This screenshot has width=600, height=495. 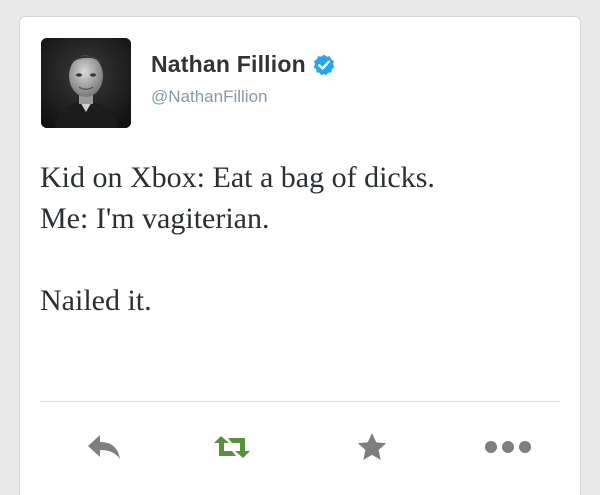 I want to click on tweet-actions-bar, so click(x=300, y=447).